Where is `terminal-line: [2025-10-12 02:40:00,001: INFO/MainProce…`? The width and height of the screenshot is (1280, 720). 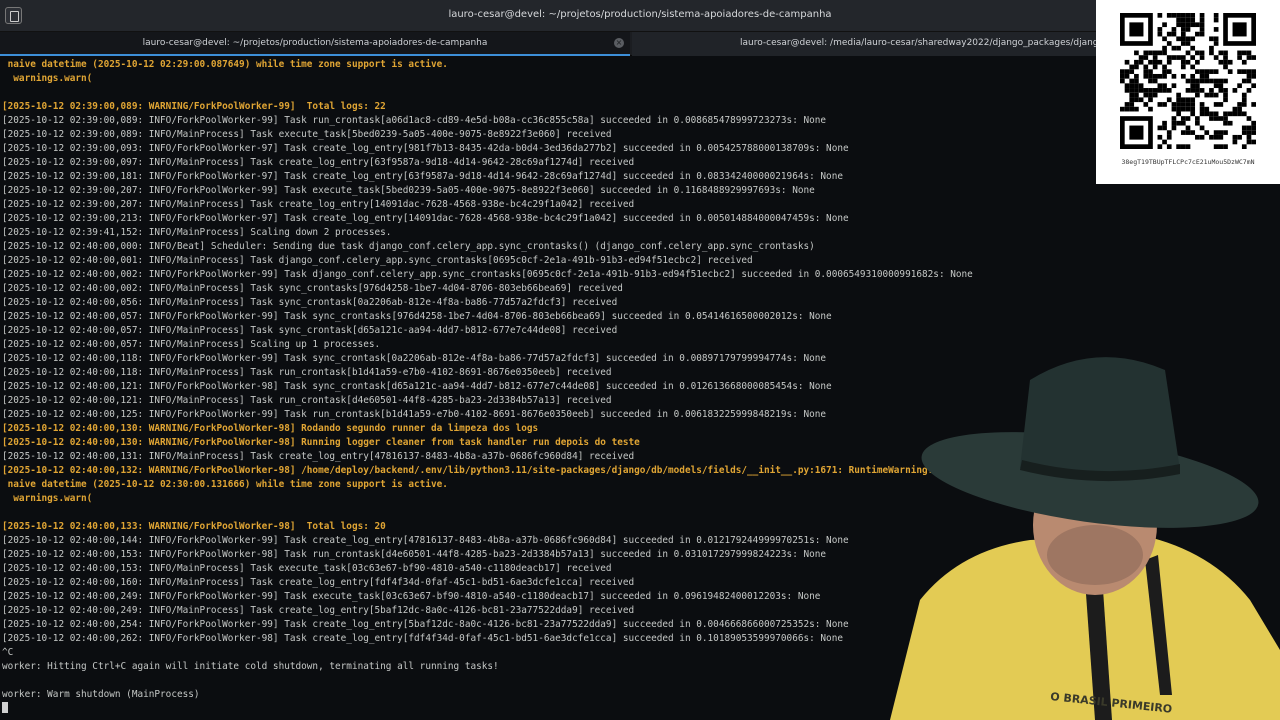 terminal-line: [2025-10-12 02:40:00,001: INFO/MainProce… is located at coordinates (377, 260).